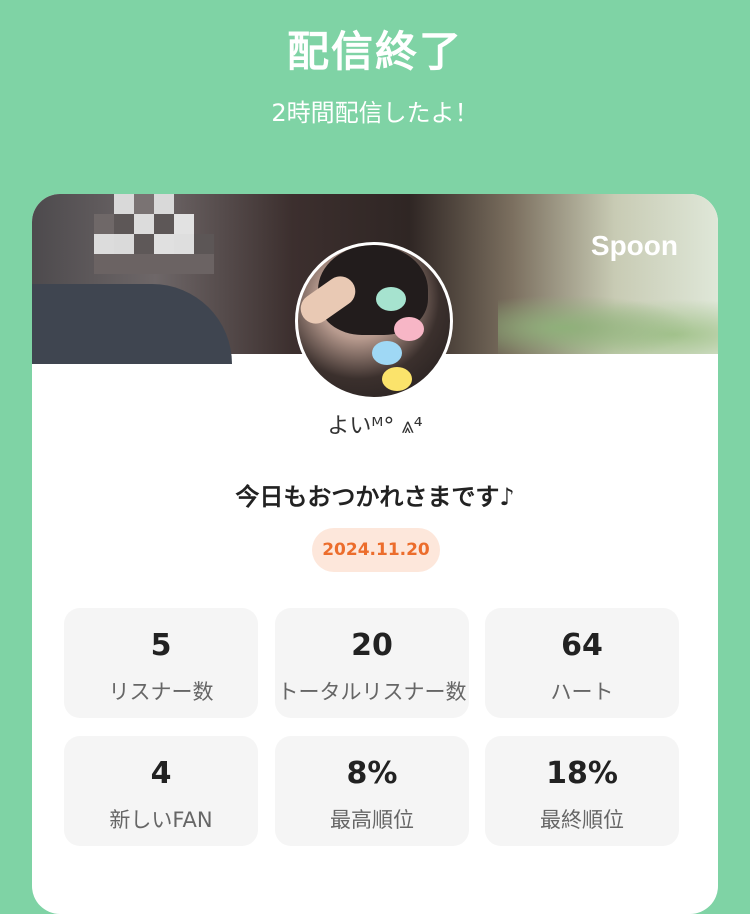 The height and width of the screenshot is (914, 750). What do you see at coordinates (372, 820) in the screenshot?
I see `stat-label: 最高順位` at bounding box center [372, 820].